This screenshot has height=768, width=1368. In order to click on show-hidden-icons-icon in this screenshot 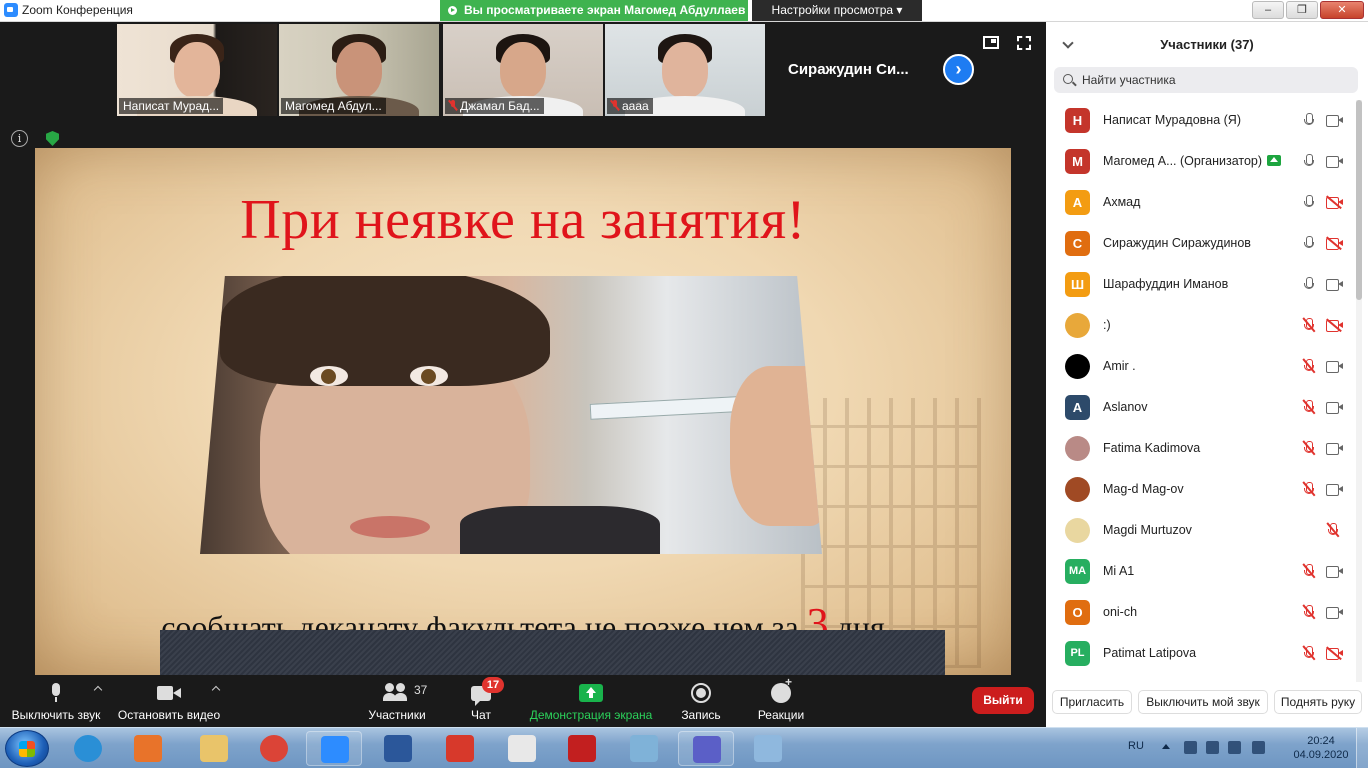, I will do `click(1166, 746)`.